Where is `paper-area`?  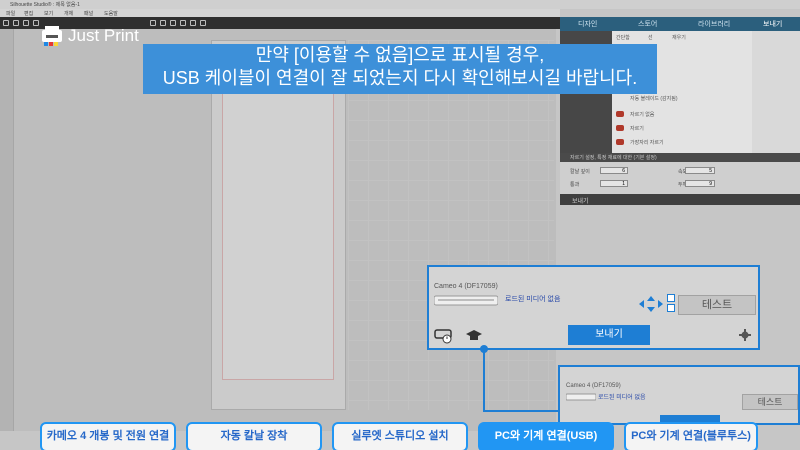 paper-area is located at coordinates (278, 217).